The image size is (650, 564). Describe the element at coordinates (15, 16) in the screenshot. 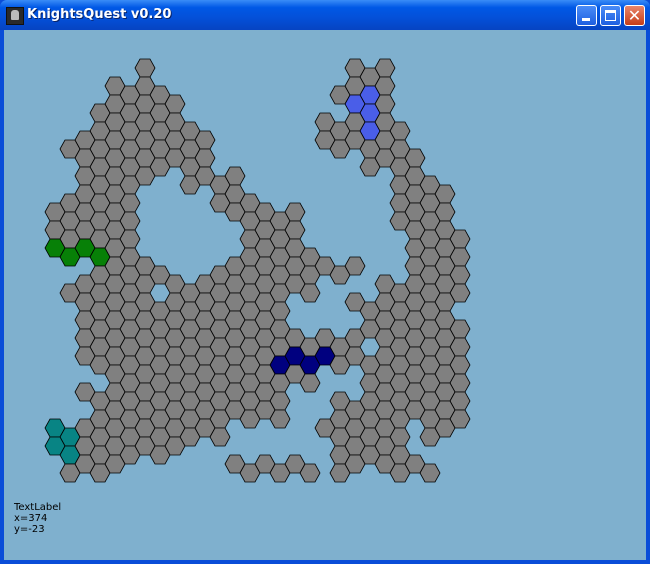

I see `knight-helmet-icon` at that location.